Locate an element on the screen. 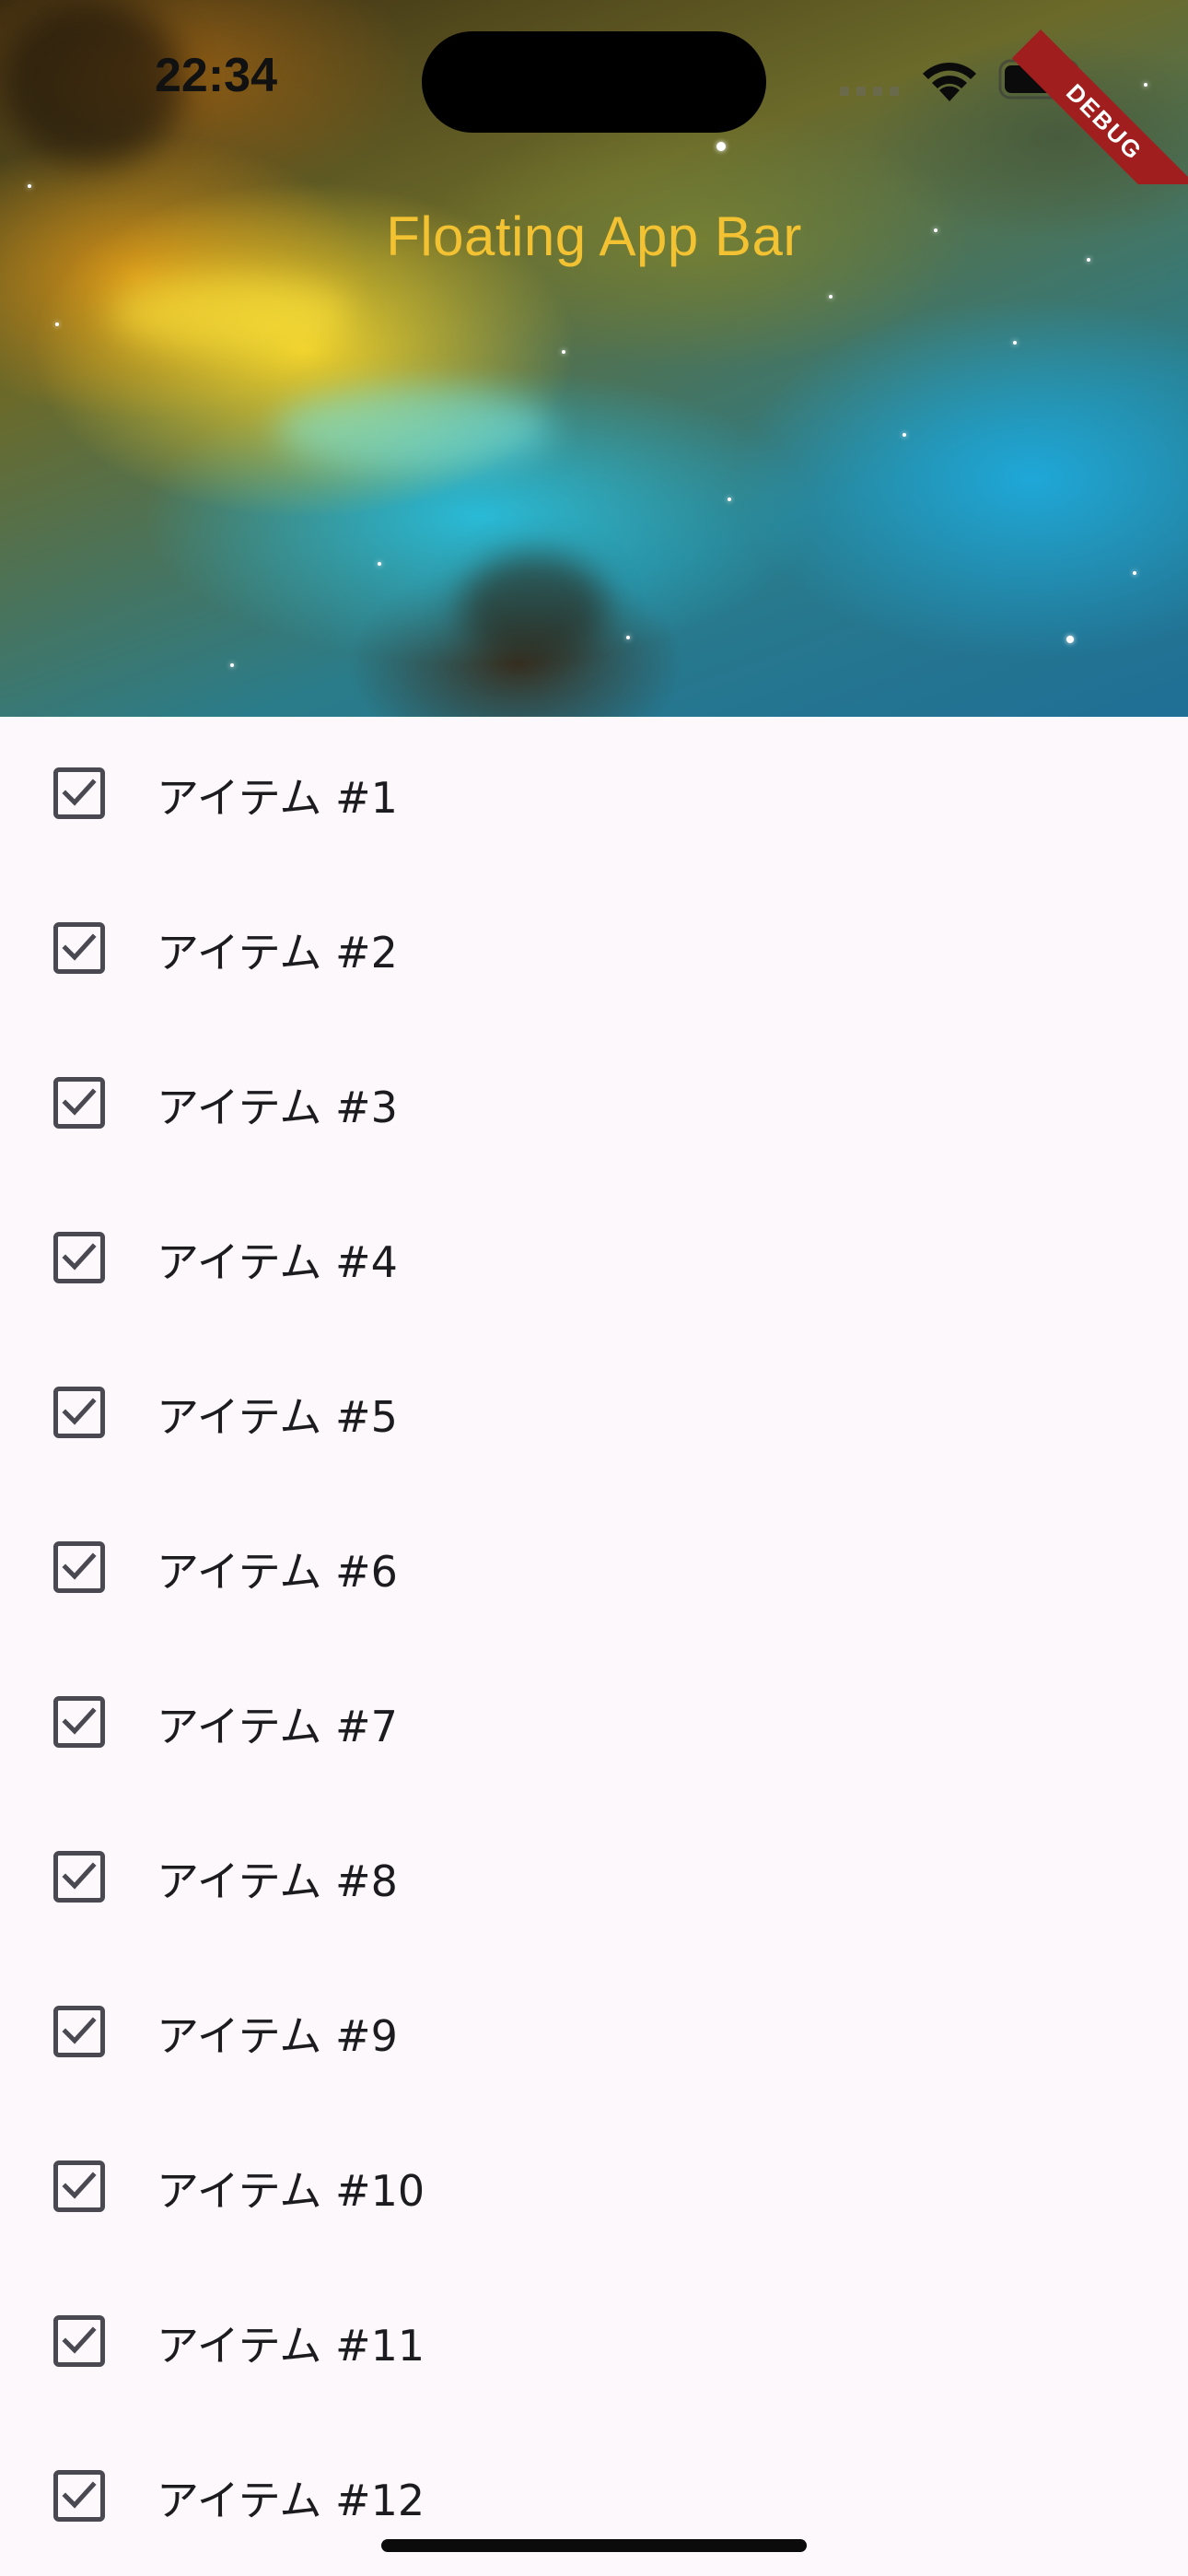  list-item: アイテム #6 is located at coordinates (594, 1568).